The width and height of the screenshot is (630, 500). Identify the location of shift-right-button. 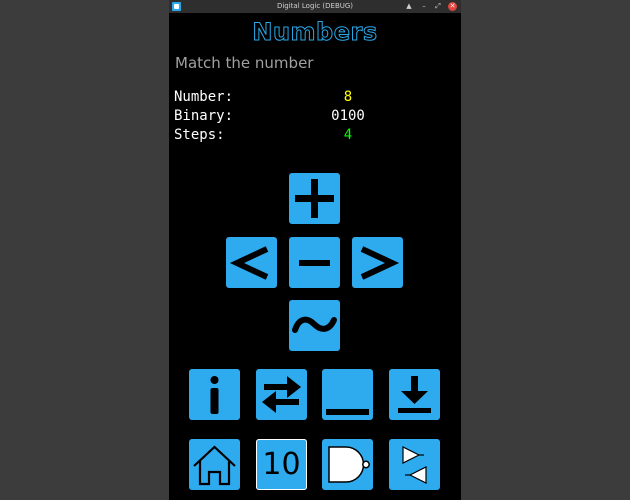
(377, 262).